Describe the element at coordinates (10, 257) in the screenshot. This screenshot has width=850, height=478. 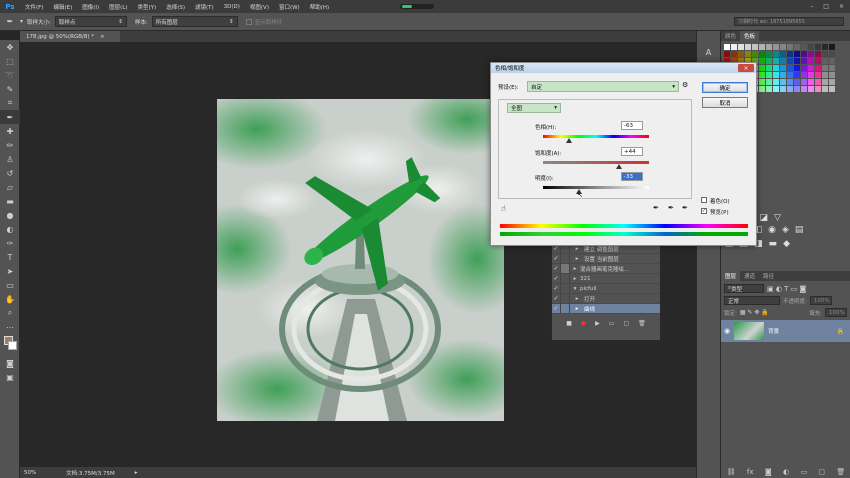
I see `type-tool-icon: T` at that location.